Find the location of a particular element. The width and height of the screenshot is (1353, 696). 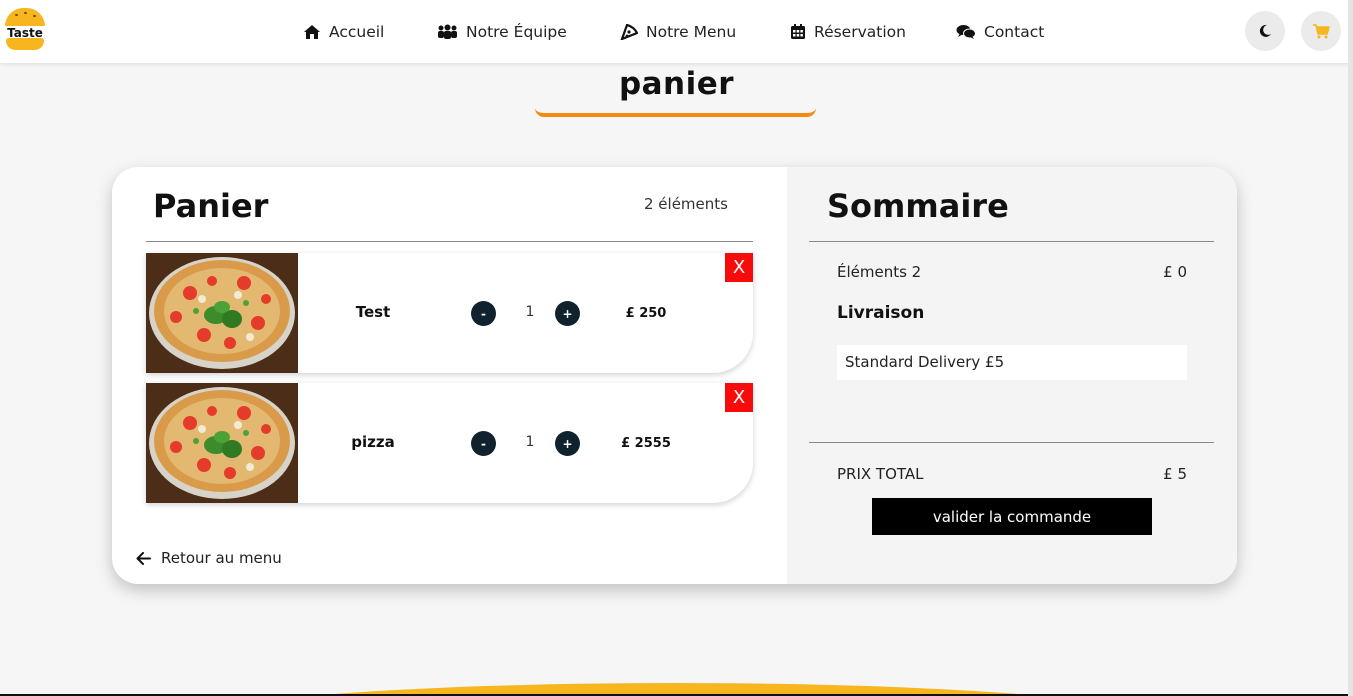

cart-heading: Panier is located at coordinates (211, 206).